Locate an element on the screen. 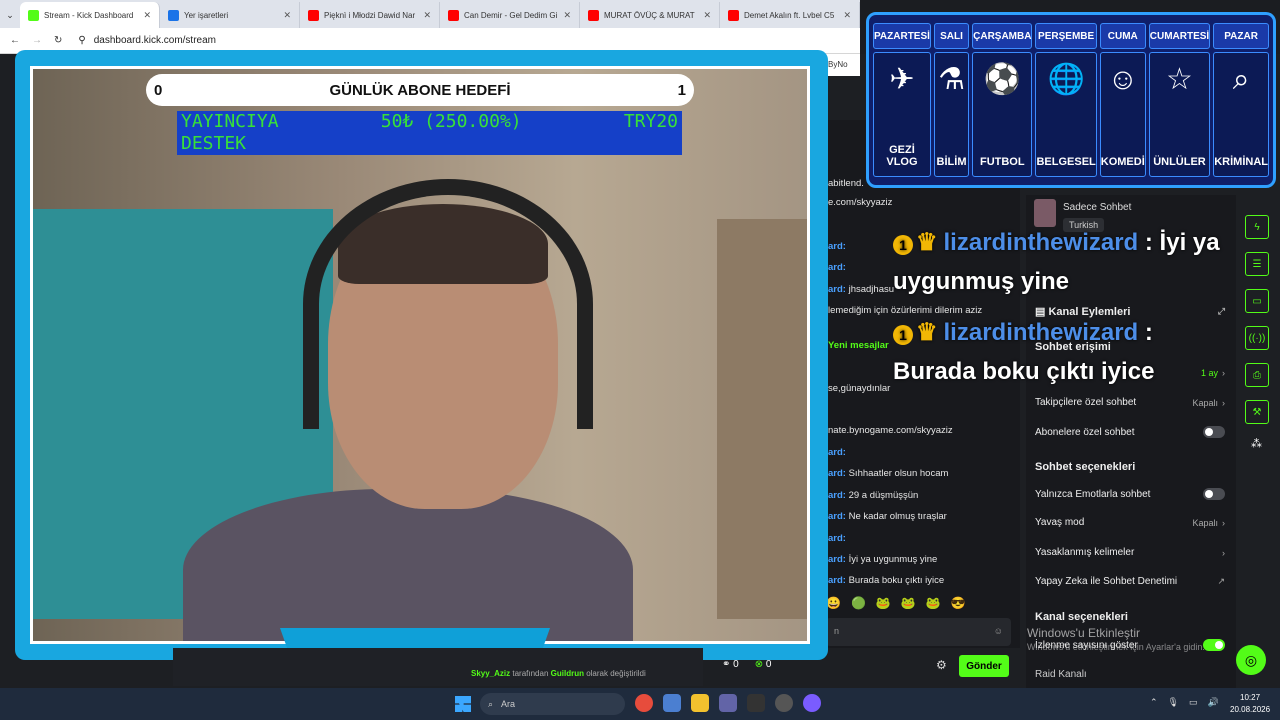 The height and width of the screenshot is (720, 1280). app-icon is located at coordinates (812, 703).